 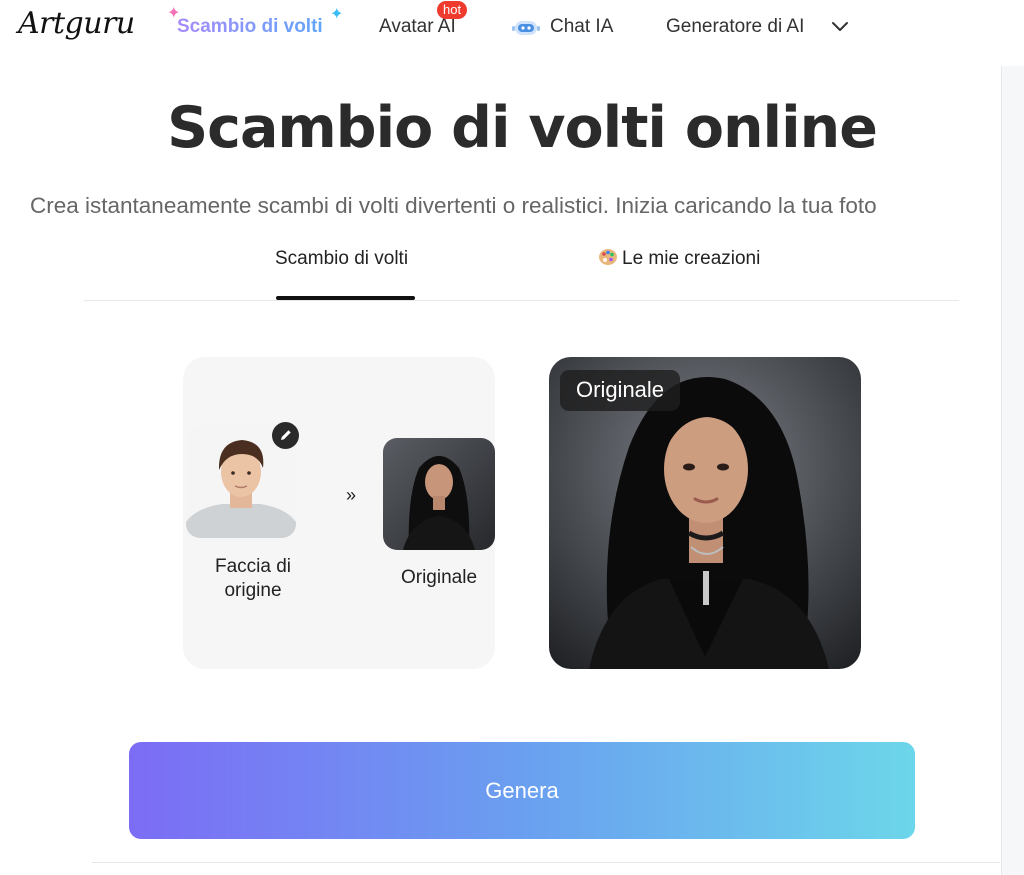 What do you see at coordinates (250, 27) in the screenshot?
I see `nav-face-swap: Scambio di volti` at bounding box center [250, 27].